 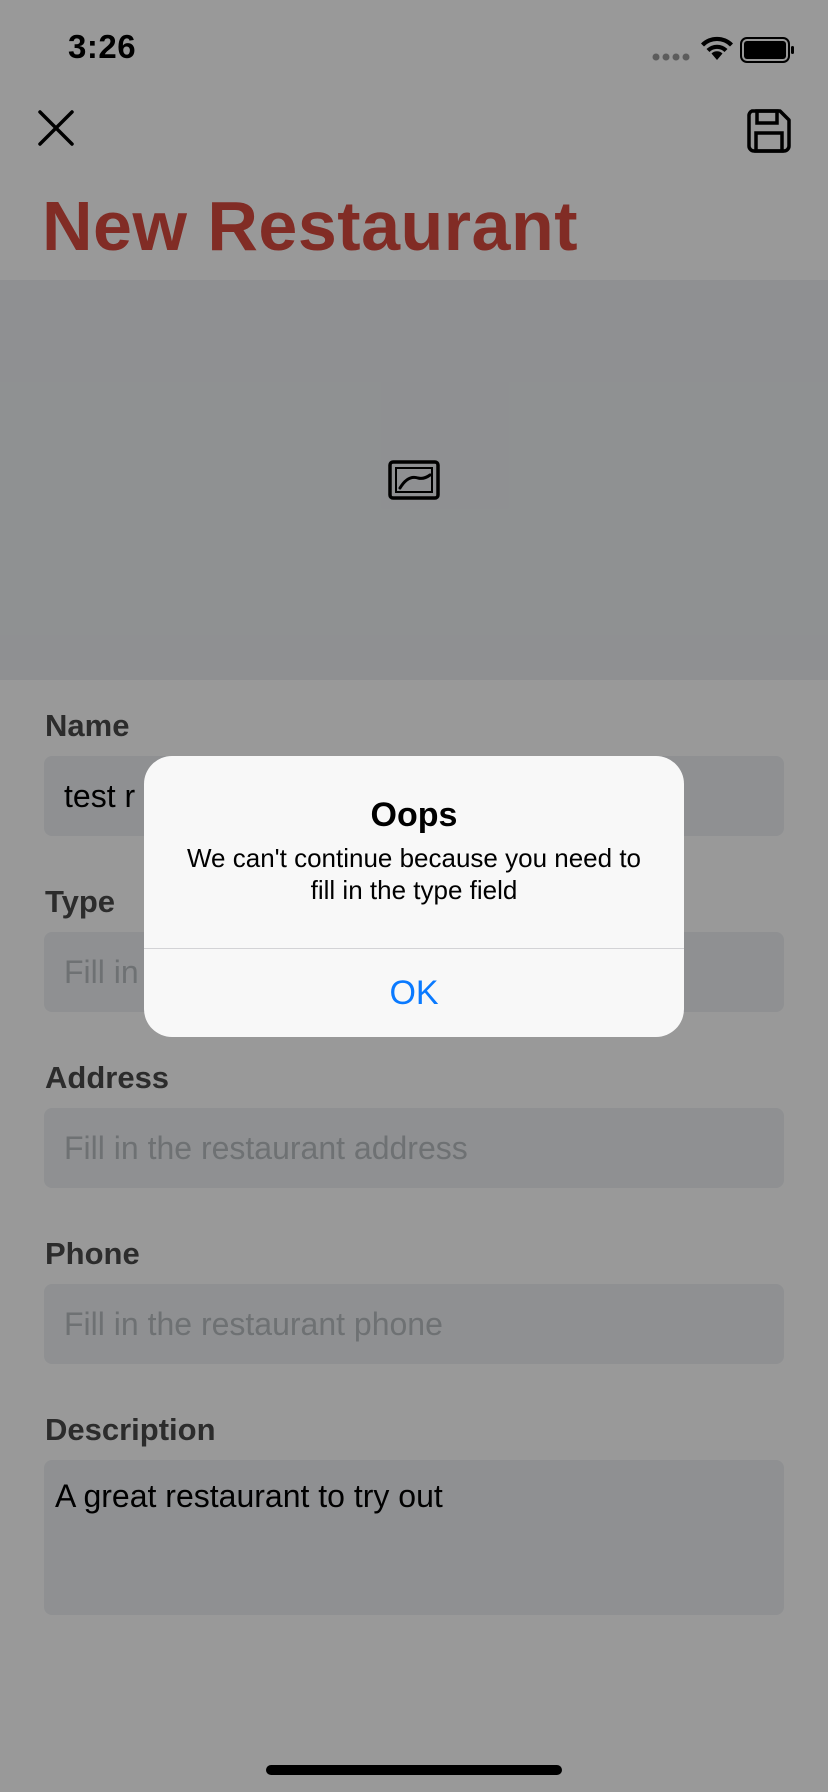 What do you see at coordinates (414, 815) in the screenshot?
I see `alert-title: Oops` at bounding box center [414, 815].